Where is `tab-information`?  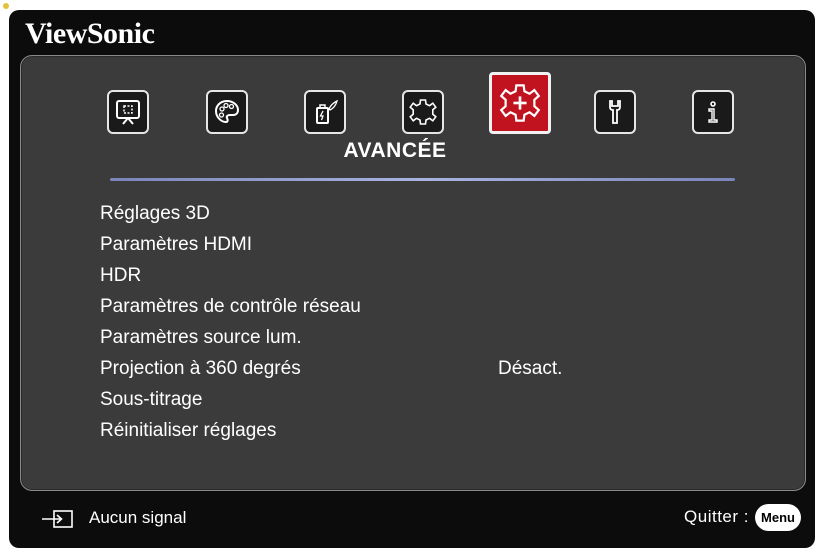 tab-information is located at coordinates (713, 112).